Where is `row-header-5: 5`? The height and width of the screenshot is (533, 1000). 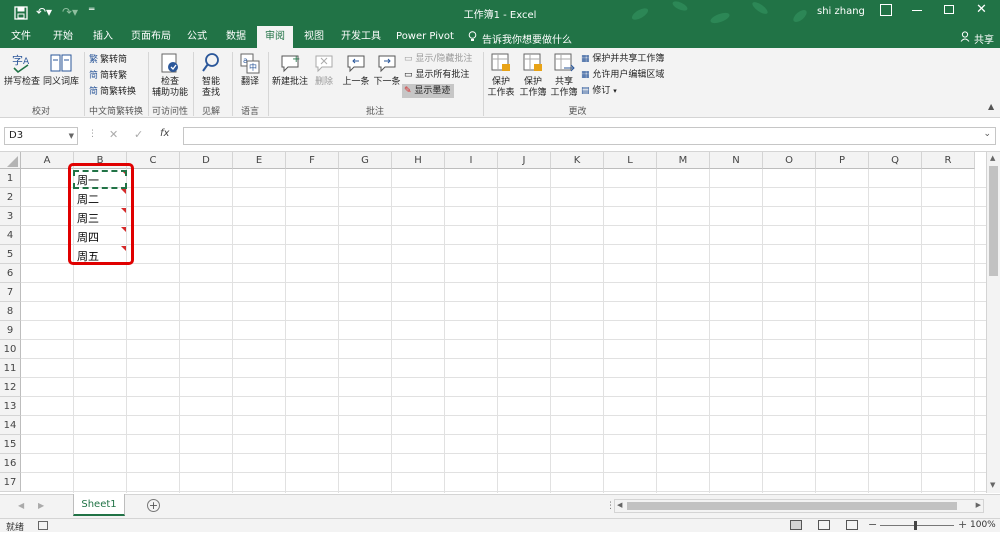 row-header-5: 5 is located at coordinates (10, 254).